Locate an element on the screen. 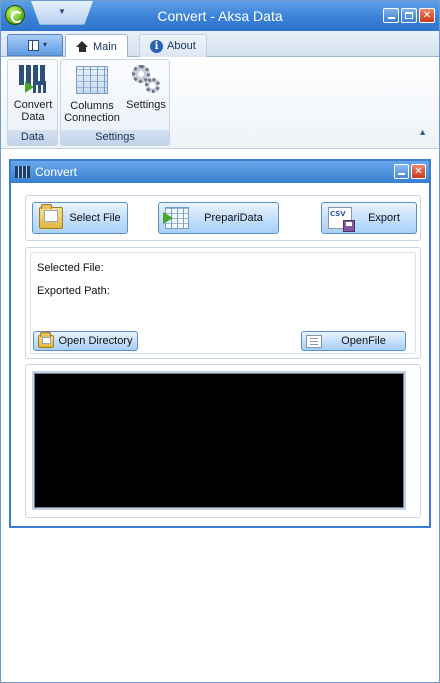 This screenshot has height=683, width=440. selected-file-row: Selected File: is located at coordinates (70, 268).